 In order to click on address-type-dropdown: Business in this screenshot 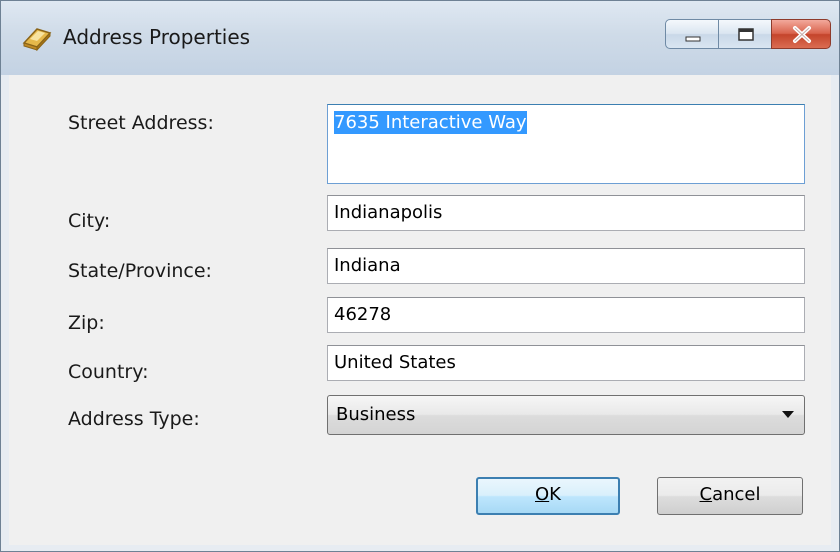, I will do `click(566, 415)`.